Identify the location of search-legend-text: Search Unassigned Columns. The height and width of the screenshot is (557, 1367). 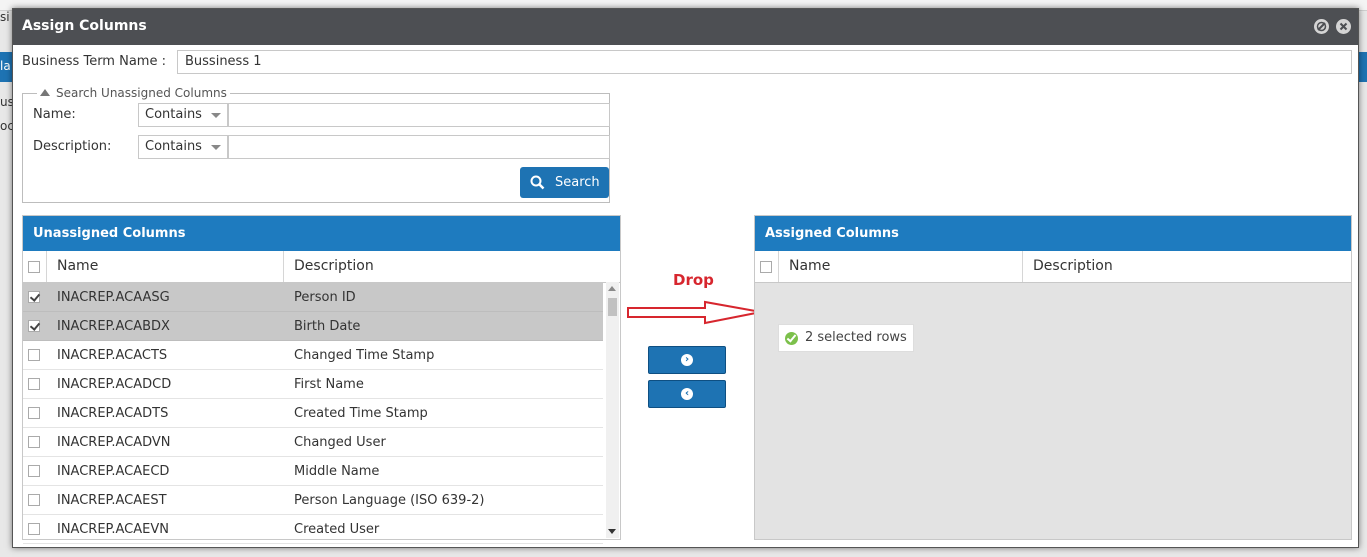
(141, 93).